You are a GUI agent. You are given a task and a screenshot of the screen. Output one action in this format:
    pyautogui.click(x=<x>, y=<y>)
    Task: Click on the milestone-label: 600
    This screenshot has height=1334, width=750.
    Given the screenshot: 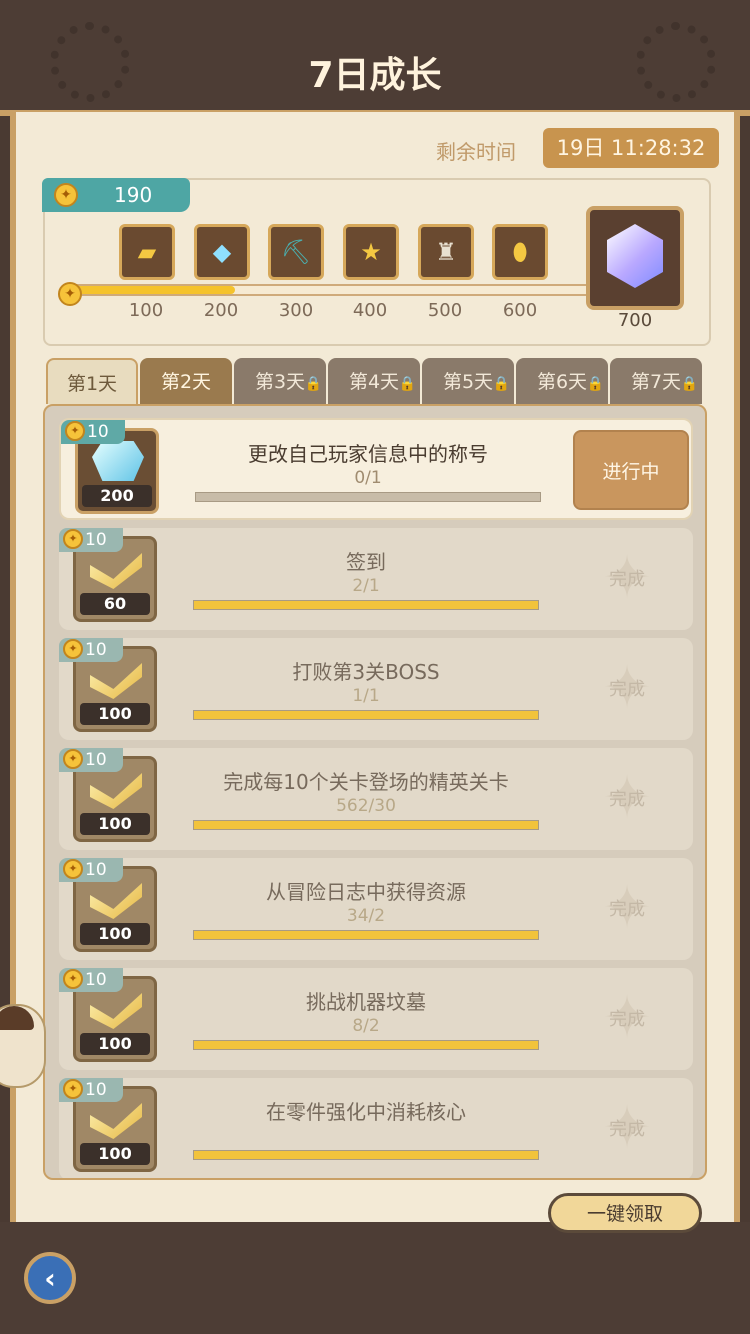 What is the action you would take?
    pyautogui.click(x=520, y=310)
    